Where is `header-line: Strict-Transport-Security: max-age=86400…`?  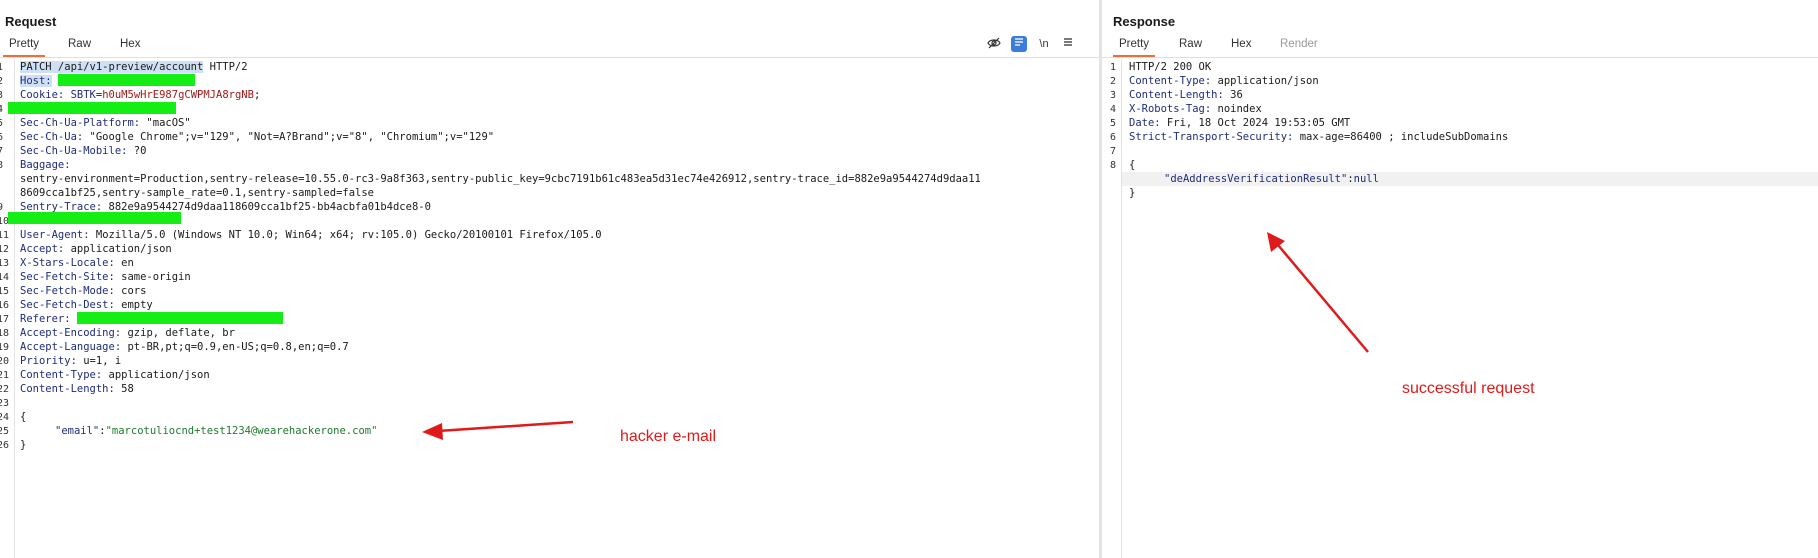 header-line: Strict-Transport-Security: max-age=86400… is located at coordinates (1318, 137).